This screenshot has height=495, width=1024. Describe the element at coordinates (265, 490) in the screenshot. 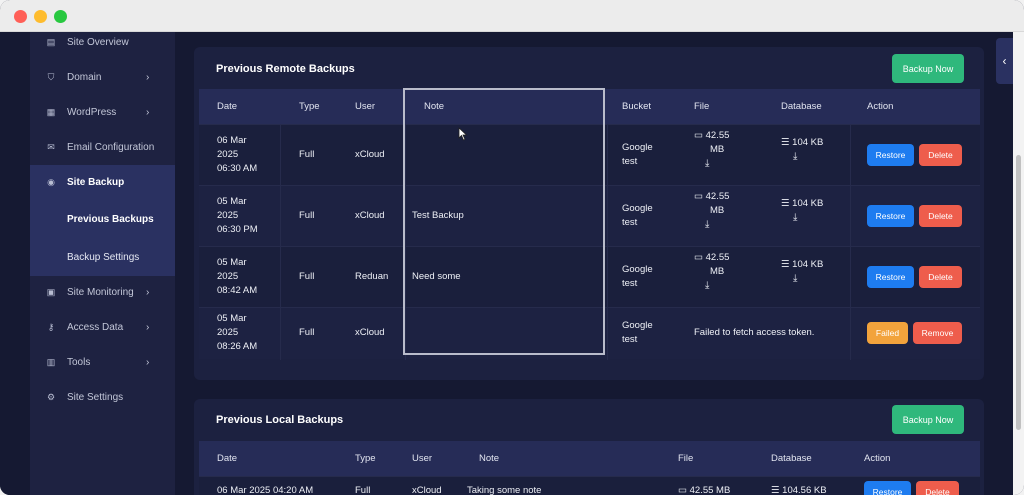

I see `row-date: 06 Mar 2025 04:20 AM` at that location.